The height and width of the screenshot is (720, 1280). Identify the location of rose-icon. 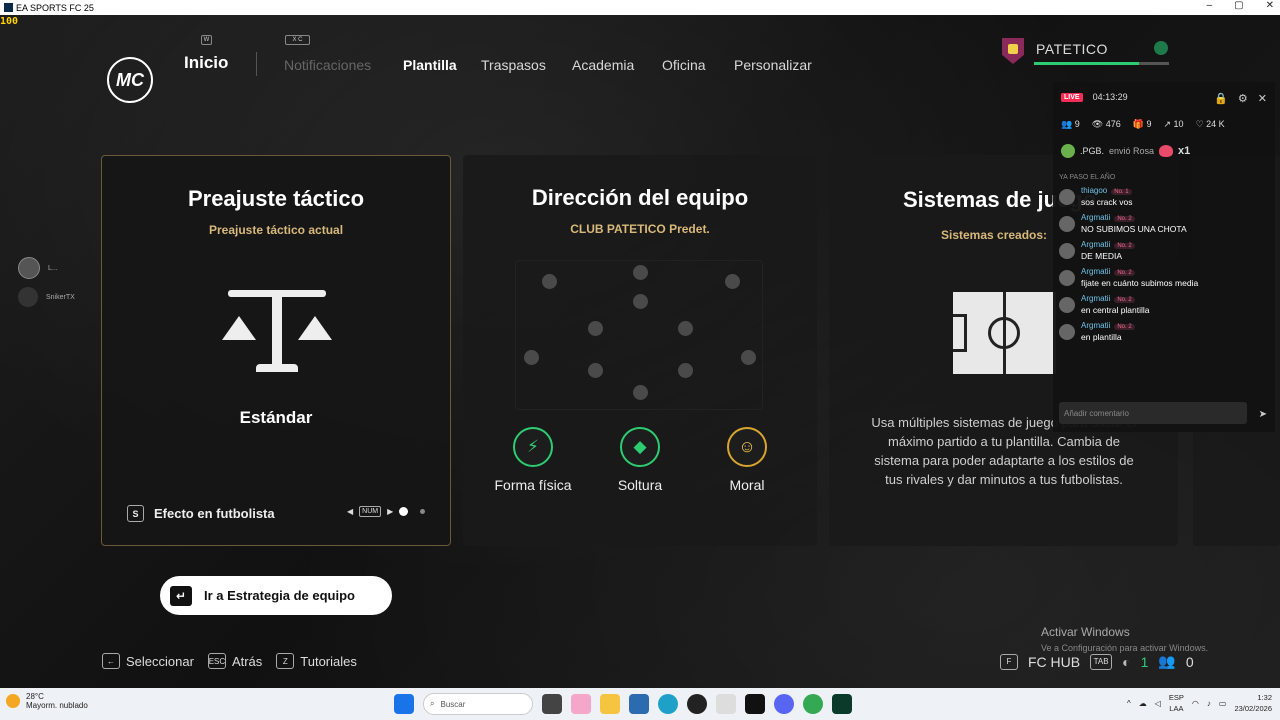
(1166, 151).